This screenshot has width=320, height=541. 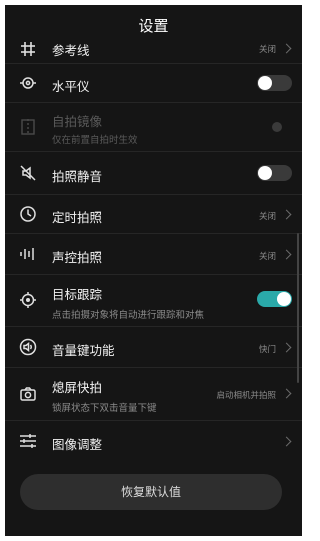 What do you see at coordinates (274, 299) in the screenshot?
I see `tracking-toggle` at bounding box center [274, 299].